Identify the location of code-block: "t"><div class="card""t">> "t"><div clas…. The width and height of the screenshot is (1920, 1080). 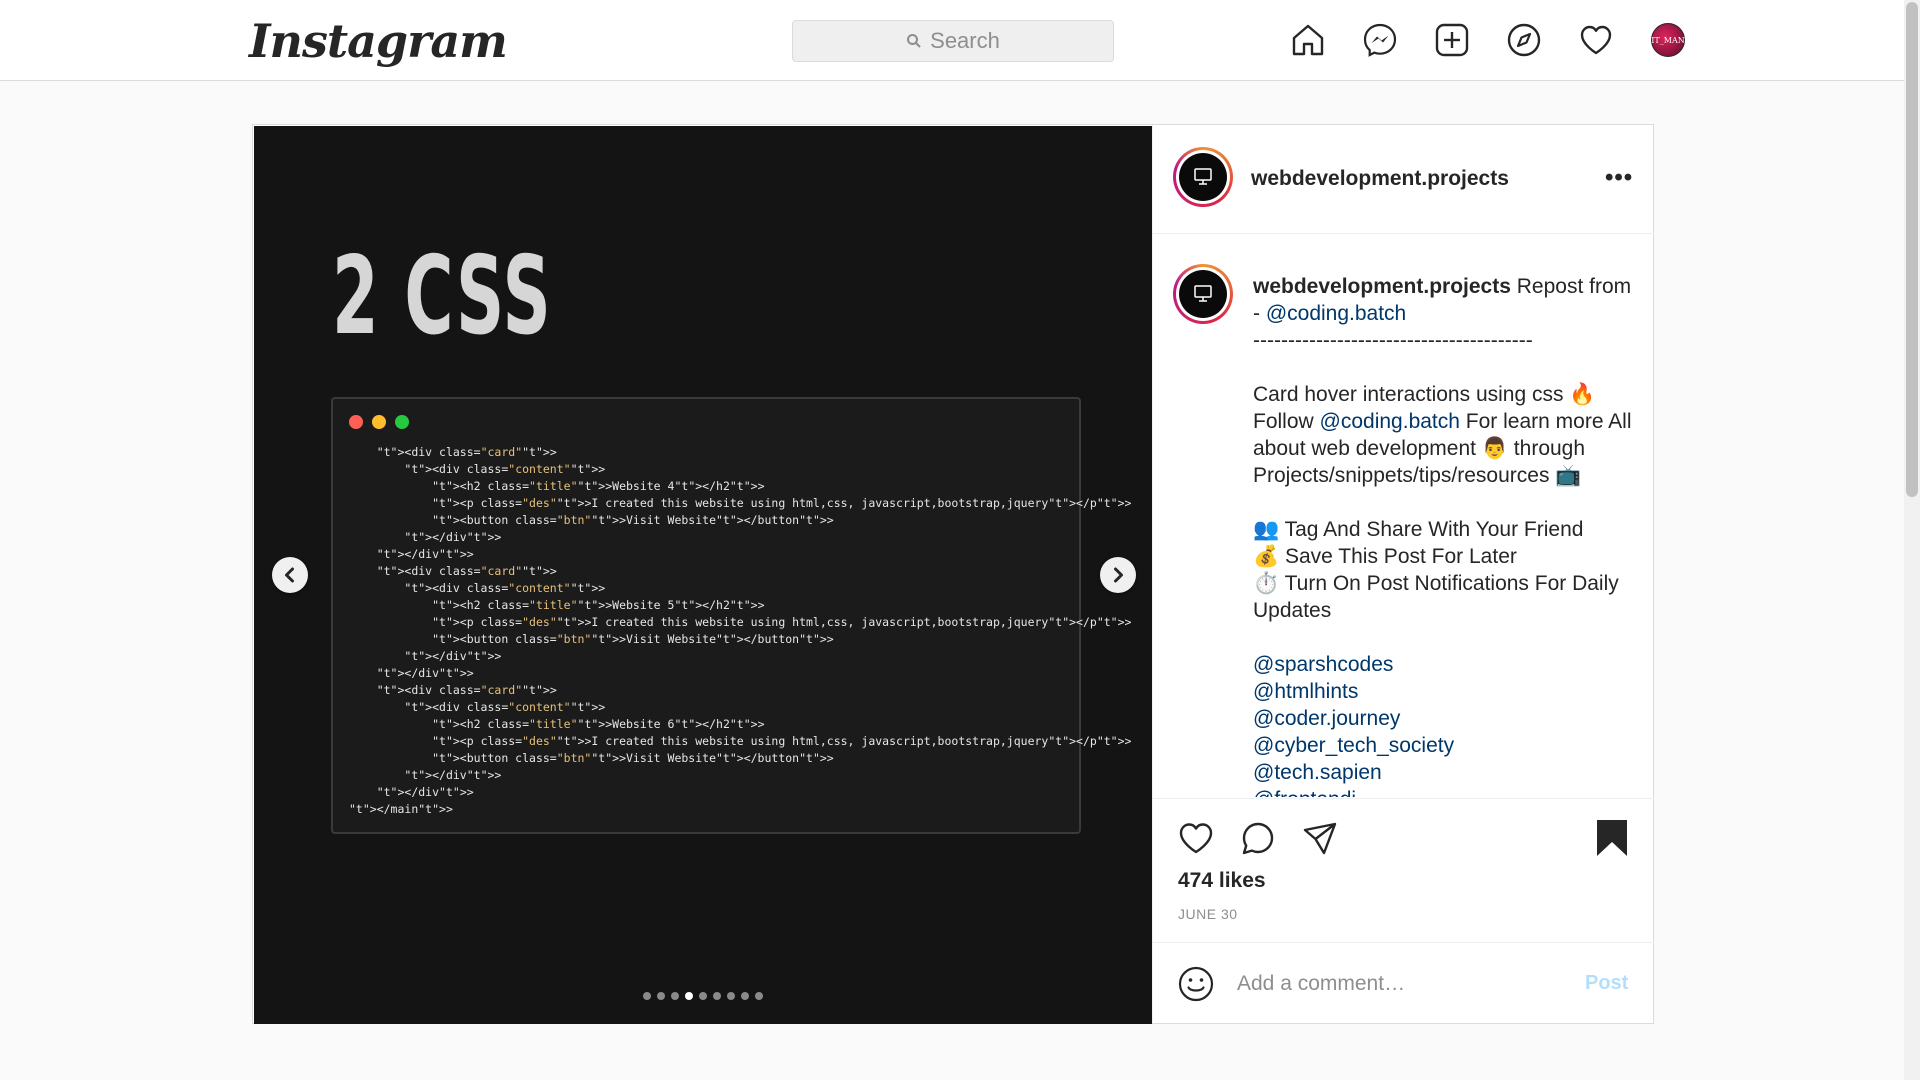
(740, 631).